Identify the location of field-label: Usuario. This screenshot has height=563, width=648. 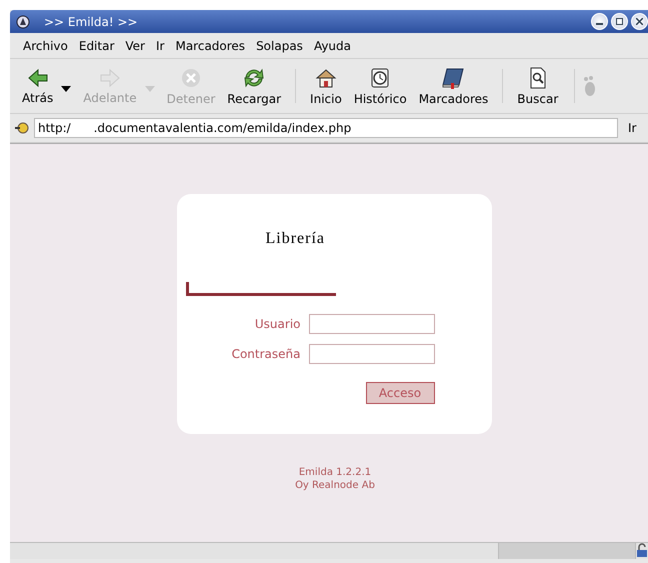
(277, 324).